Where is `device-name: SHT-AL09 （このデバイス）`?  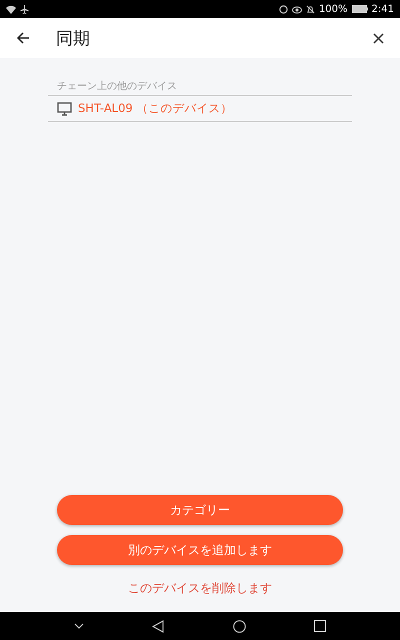 device-name: SHT-AL09 （このデバイス） is located at coordinates (155, 108).